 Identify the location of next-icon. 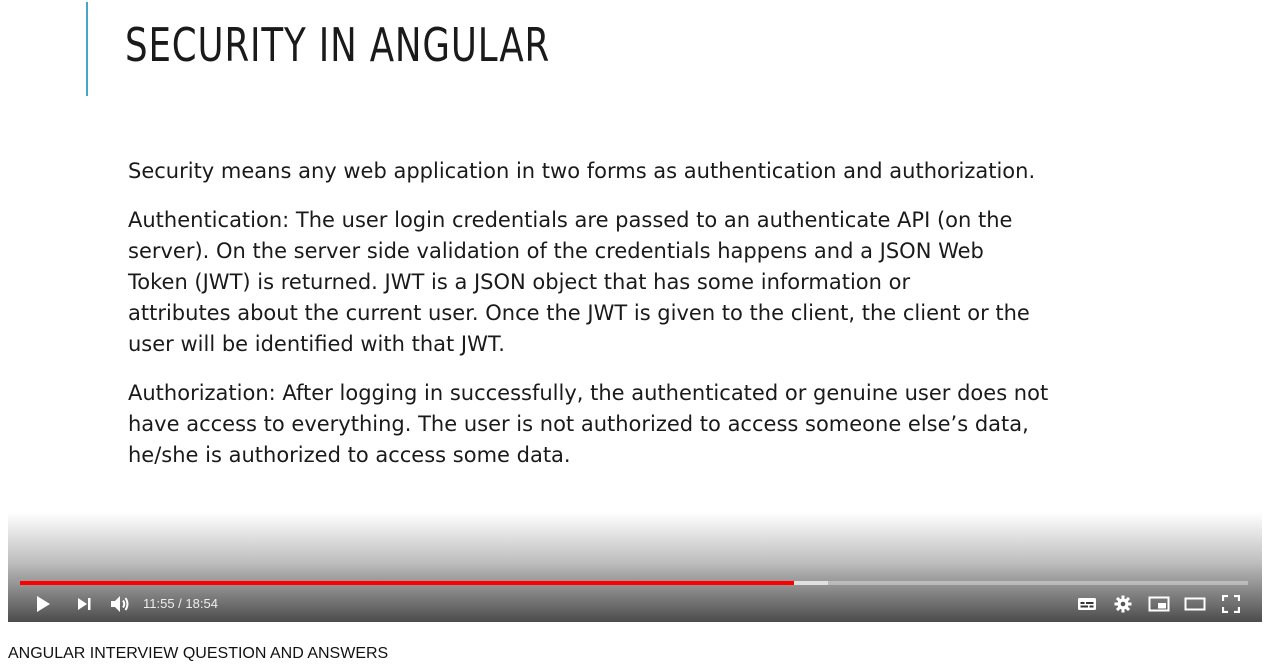
(84, 604).